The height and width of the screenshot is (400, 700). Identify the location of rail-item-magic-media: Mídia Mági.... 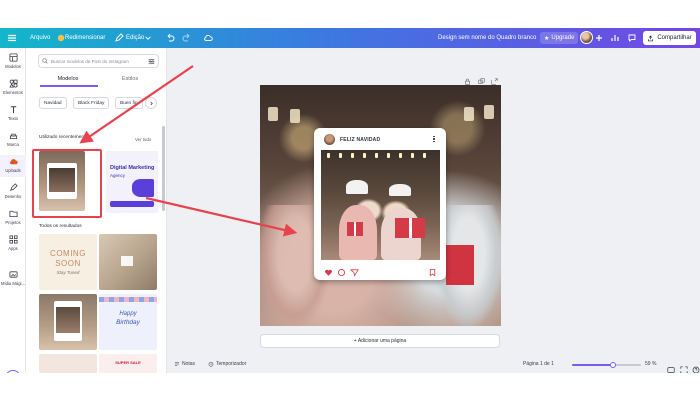
(13, 279).